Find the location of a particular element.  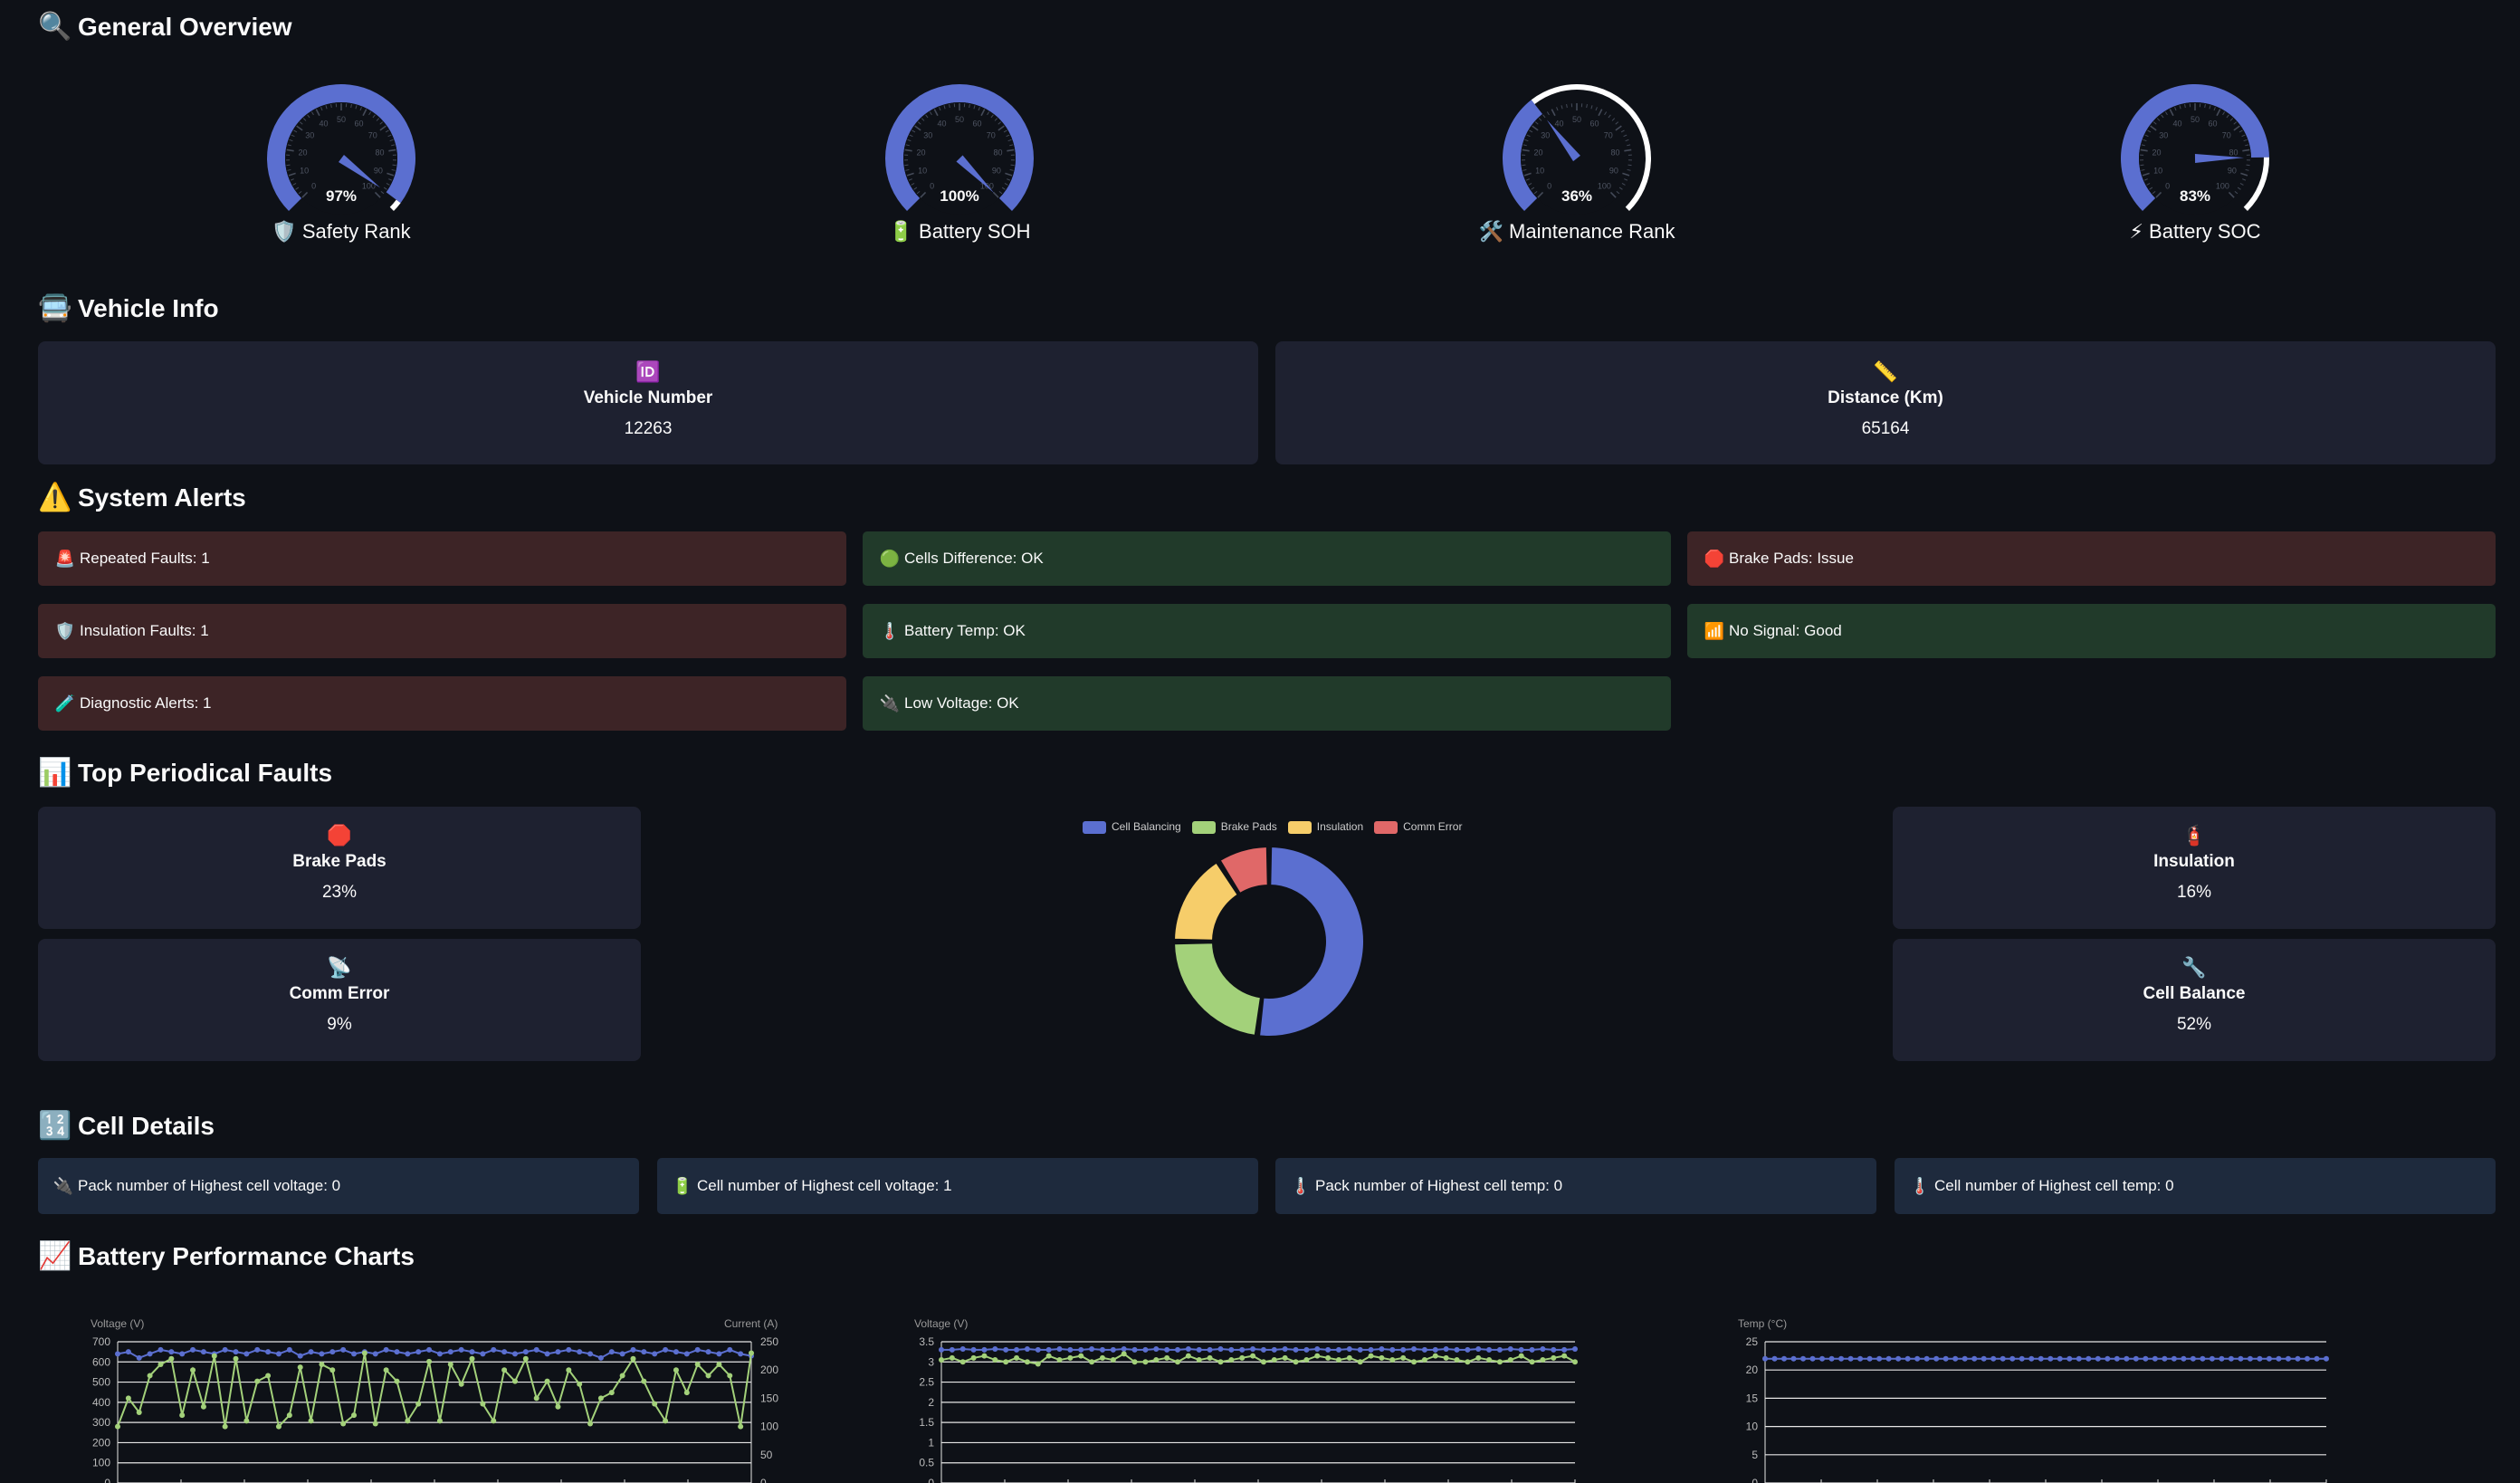

fault-card-value: 23% is located at coordinates (339, 892).